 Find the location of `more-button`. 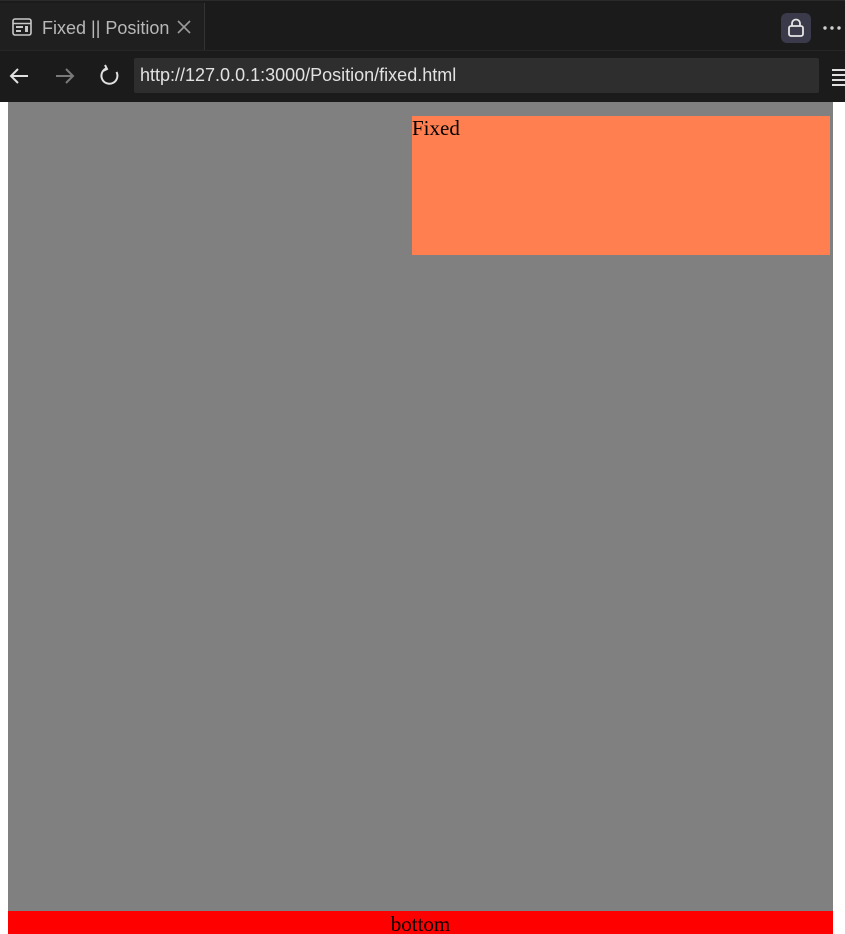

more-button is located at coordinates (832, 28).